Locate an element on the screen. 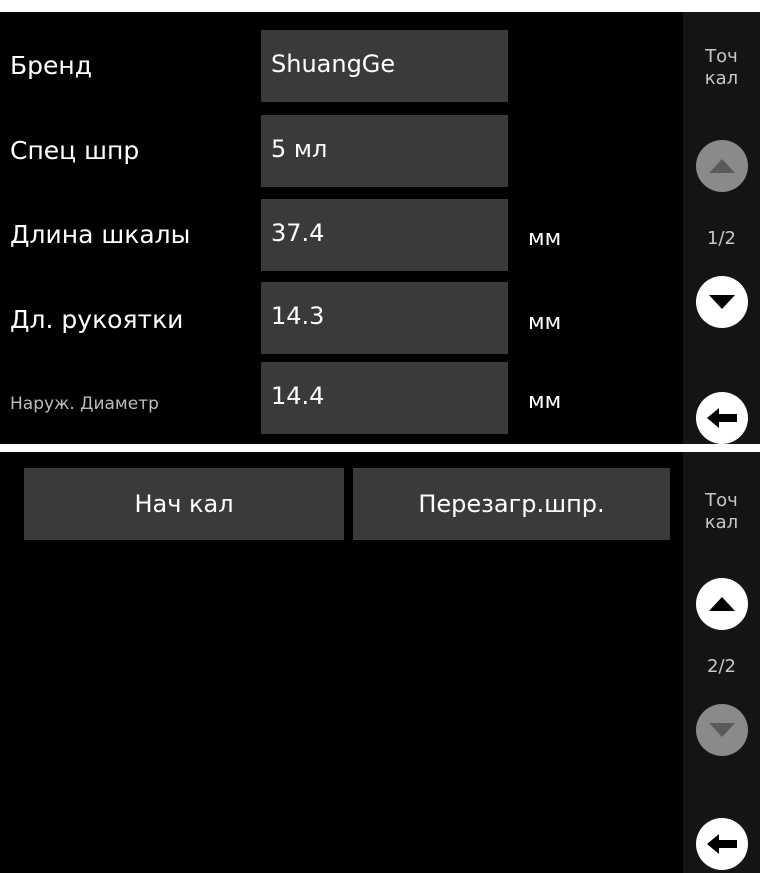 This screenshot has height=873, width=760. sidebar: Точ кал 2/2 is located at coordinates (721, 662).